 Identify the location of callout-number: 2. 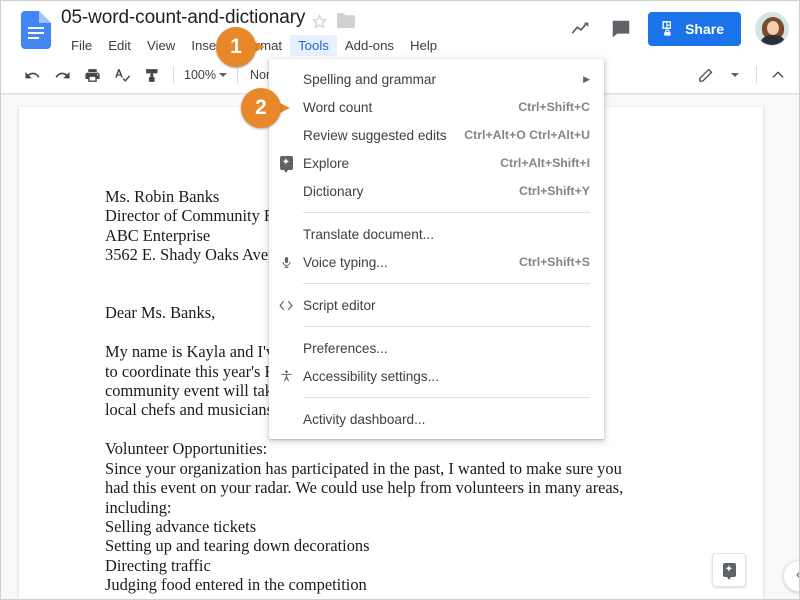
(261, 108).